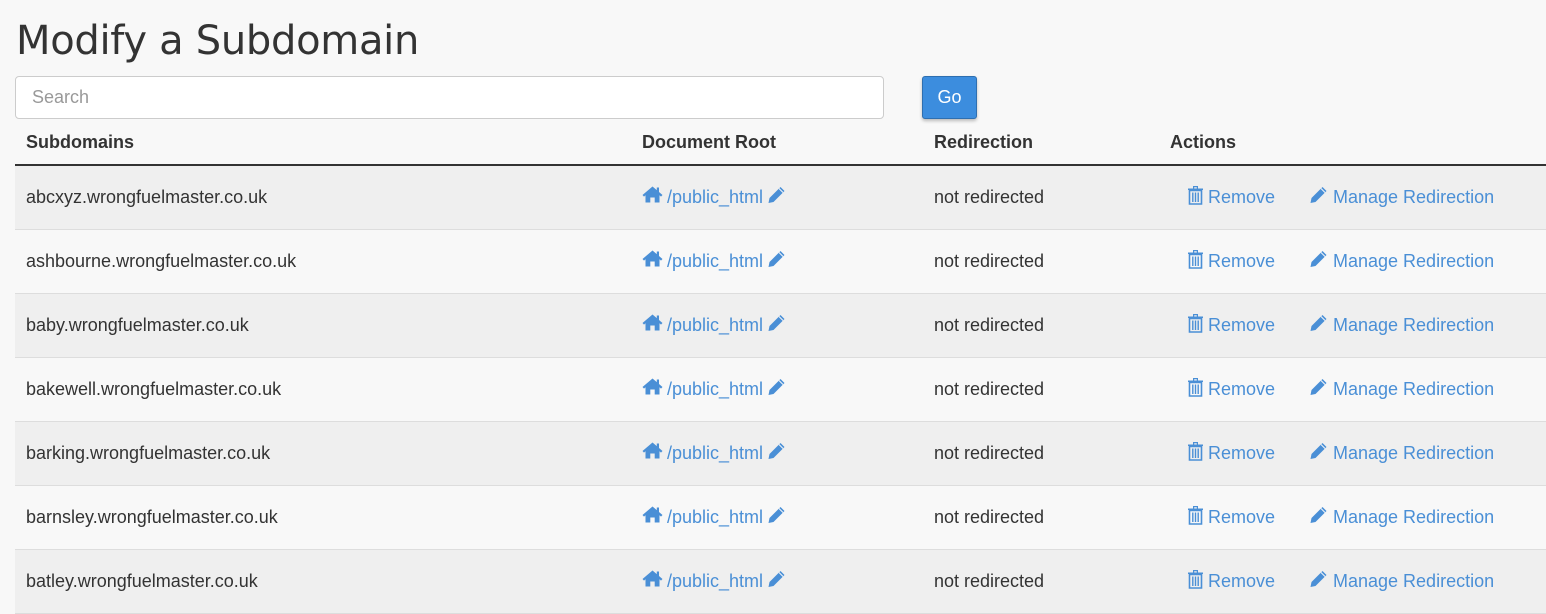  Describe the element at coordinates (147, 196) in the screenshot. I see `subdomain-name: abcxyz.wrongfuelmaster.co.uk` at that location.